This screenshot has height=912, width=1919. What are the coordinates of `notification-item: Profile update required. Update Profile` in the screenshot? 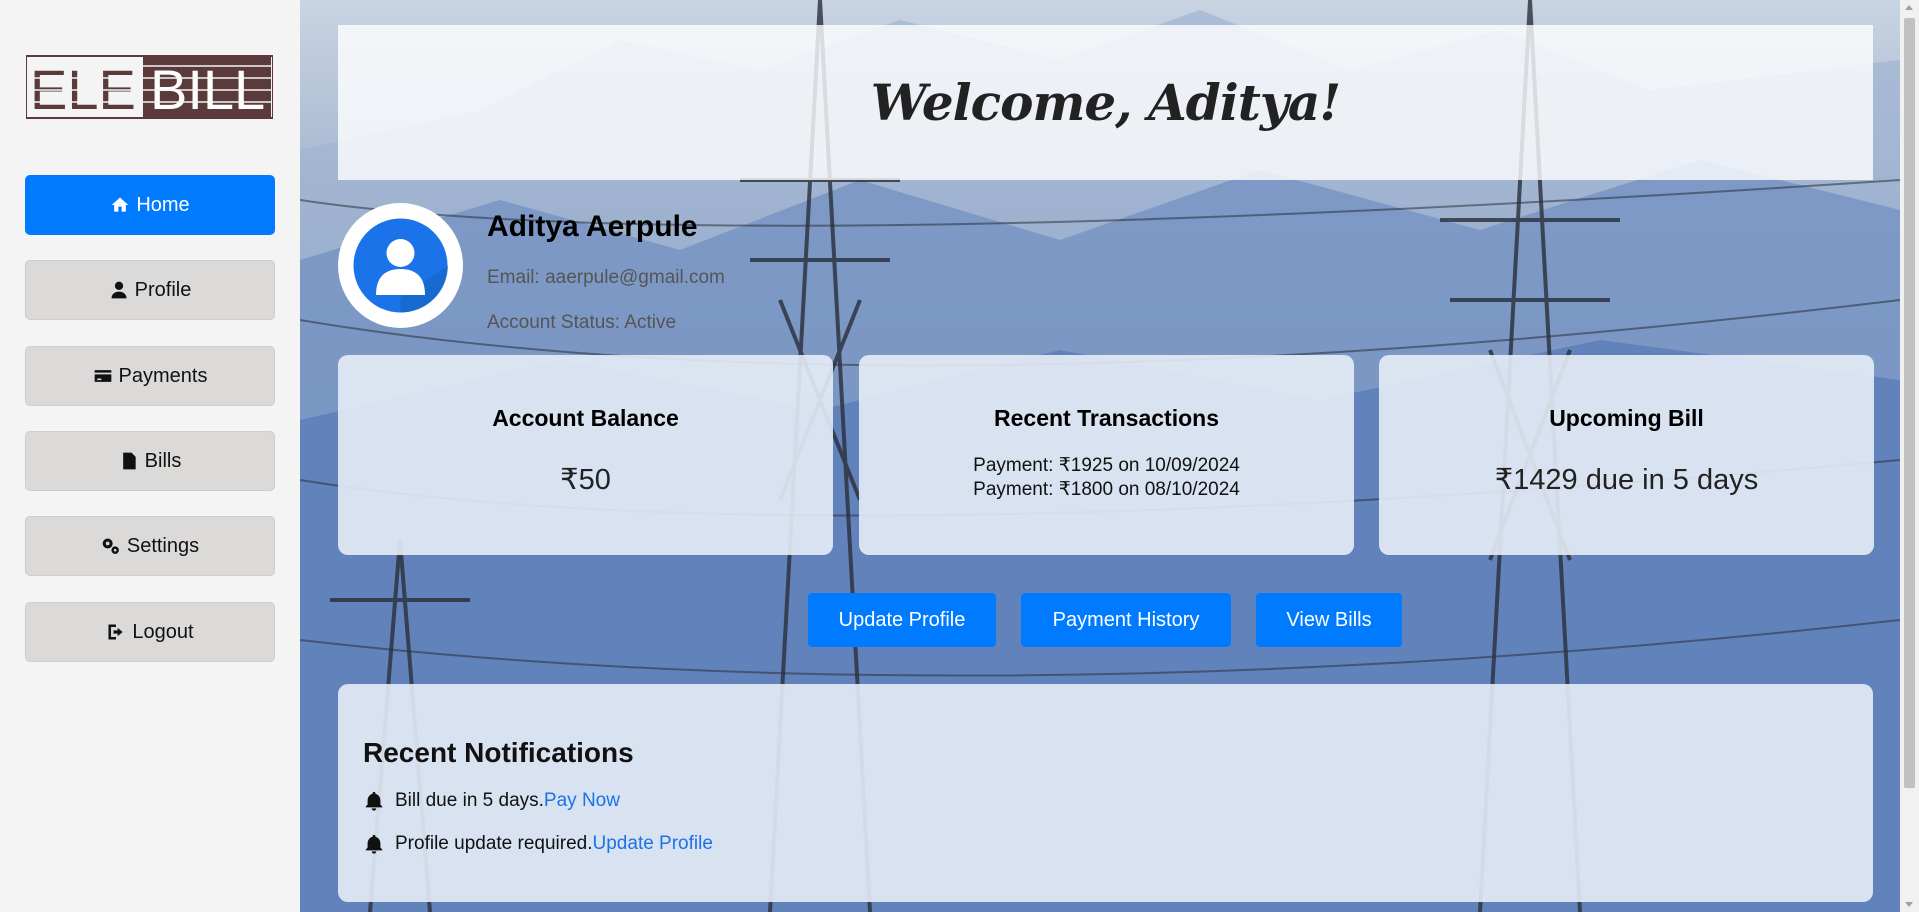 It's located at (538, 844).